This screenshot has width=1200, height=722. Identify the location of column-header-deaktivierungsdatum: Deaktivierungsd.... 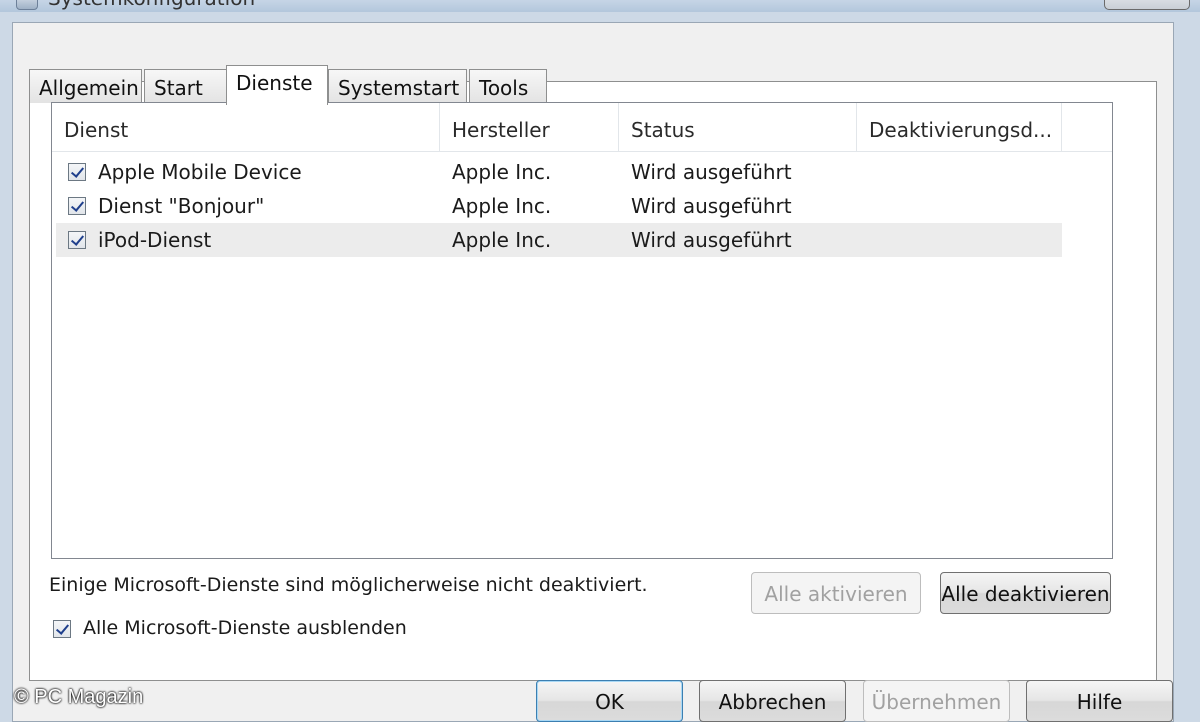
(959, 127).